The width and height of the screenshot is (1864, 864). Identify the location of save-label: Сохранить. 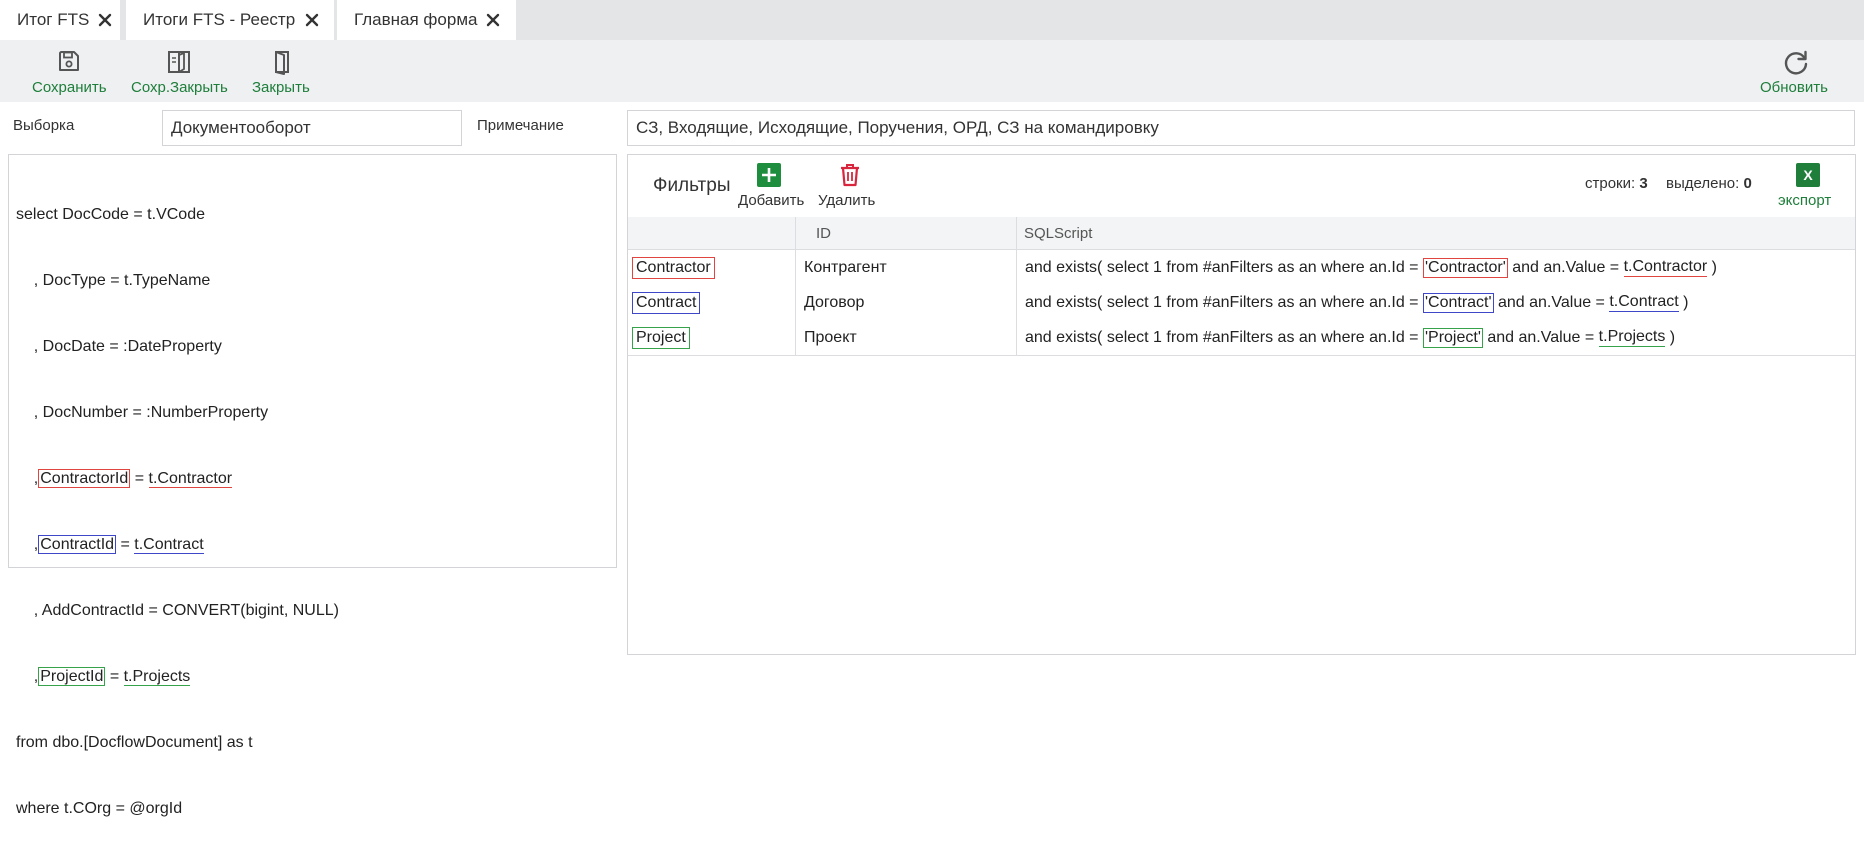
(69, 87).